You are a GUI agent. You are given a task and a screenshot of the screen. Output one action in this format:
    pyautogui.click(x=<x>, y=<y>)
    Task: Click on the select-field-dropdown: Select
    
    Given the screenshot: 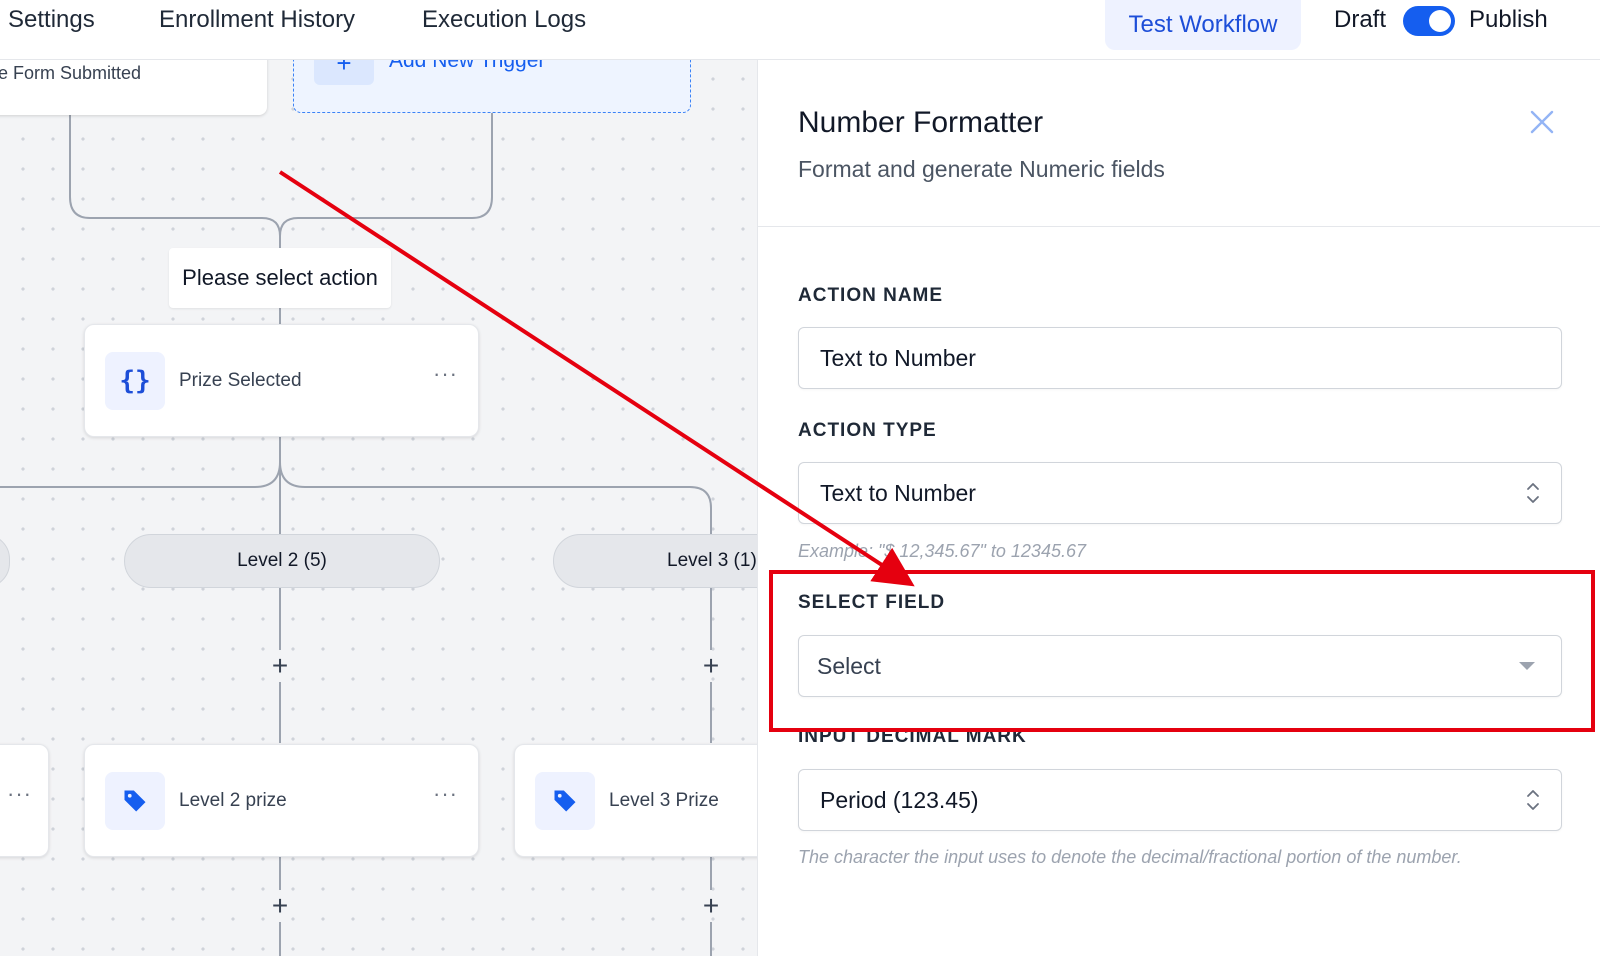 What is the action you would take?
    pyautogui.click(x=1180, y=666)
    